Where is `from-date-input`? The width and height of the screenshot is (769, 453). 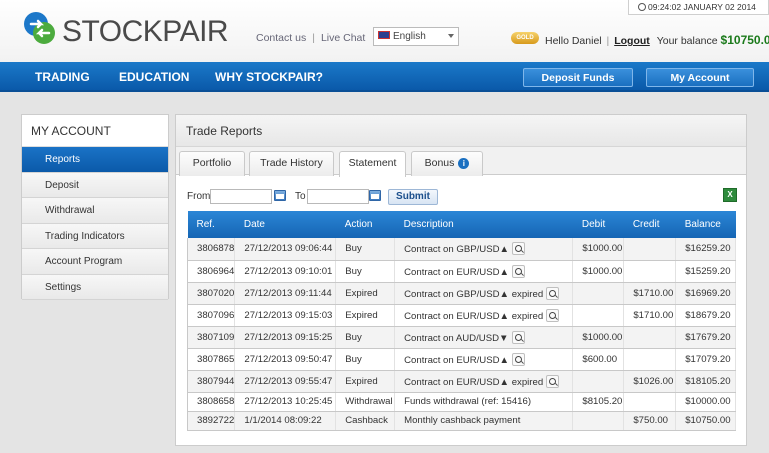 from-date-input is located at coordinates (241, 196).